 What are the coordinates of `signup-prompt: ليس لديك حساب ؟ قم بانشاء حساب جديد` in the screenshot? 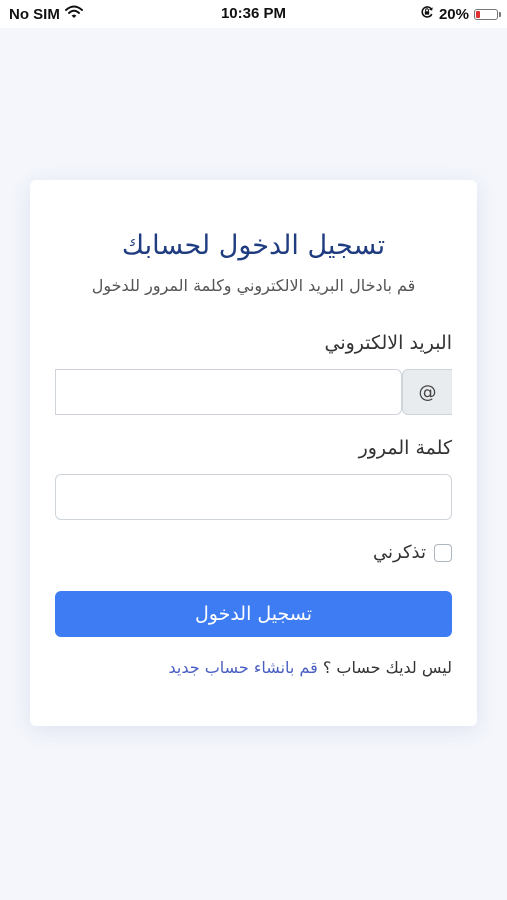 It's located at (310, 667).